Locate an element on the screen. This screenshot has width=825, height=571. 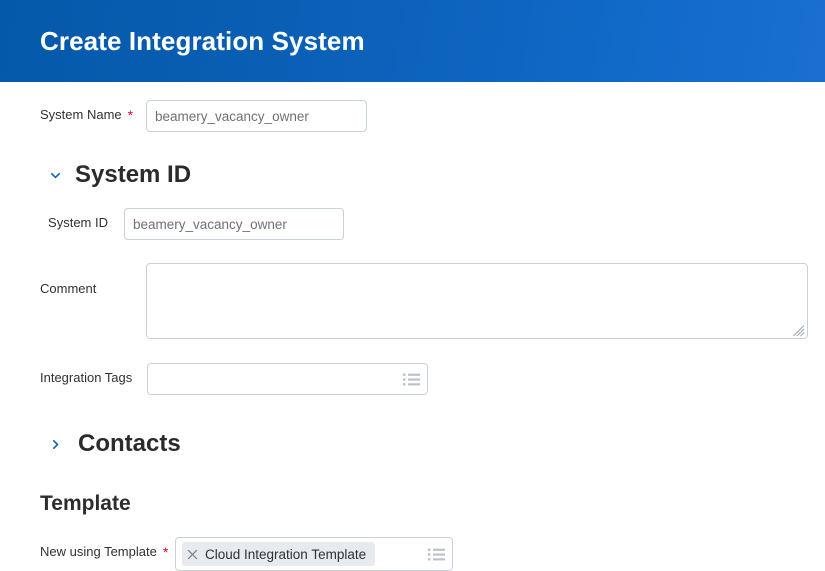
field-row-comment: Comment is located at coordinates (412, 301).